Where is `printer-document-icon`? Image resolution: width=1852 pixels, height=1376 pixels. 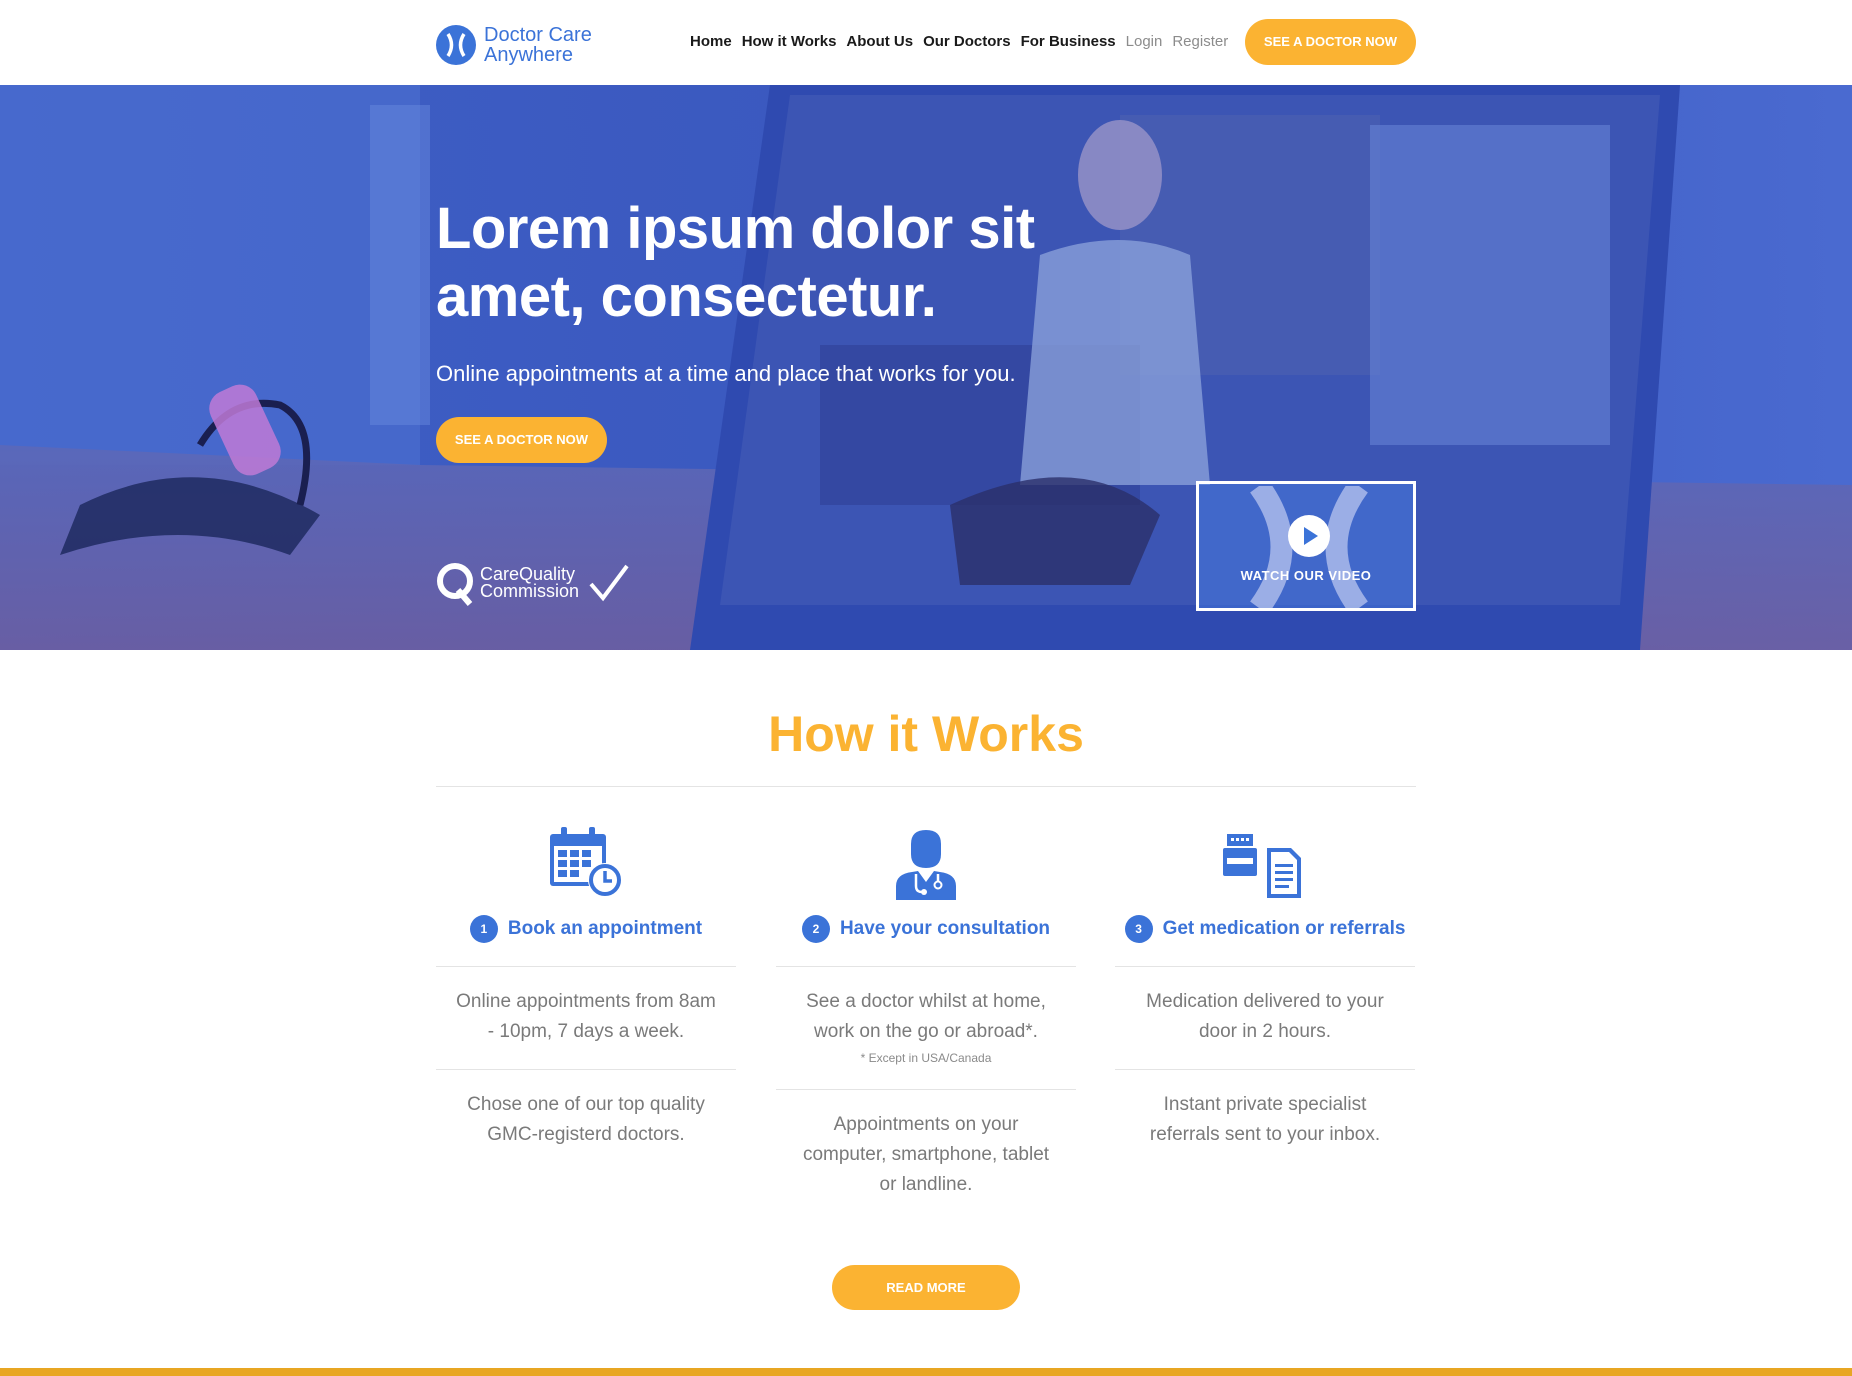
printer-document-icon is located at coordinates (1262, 866).